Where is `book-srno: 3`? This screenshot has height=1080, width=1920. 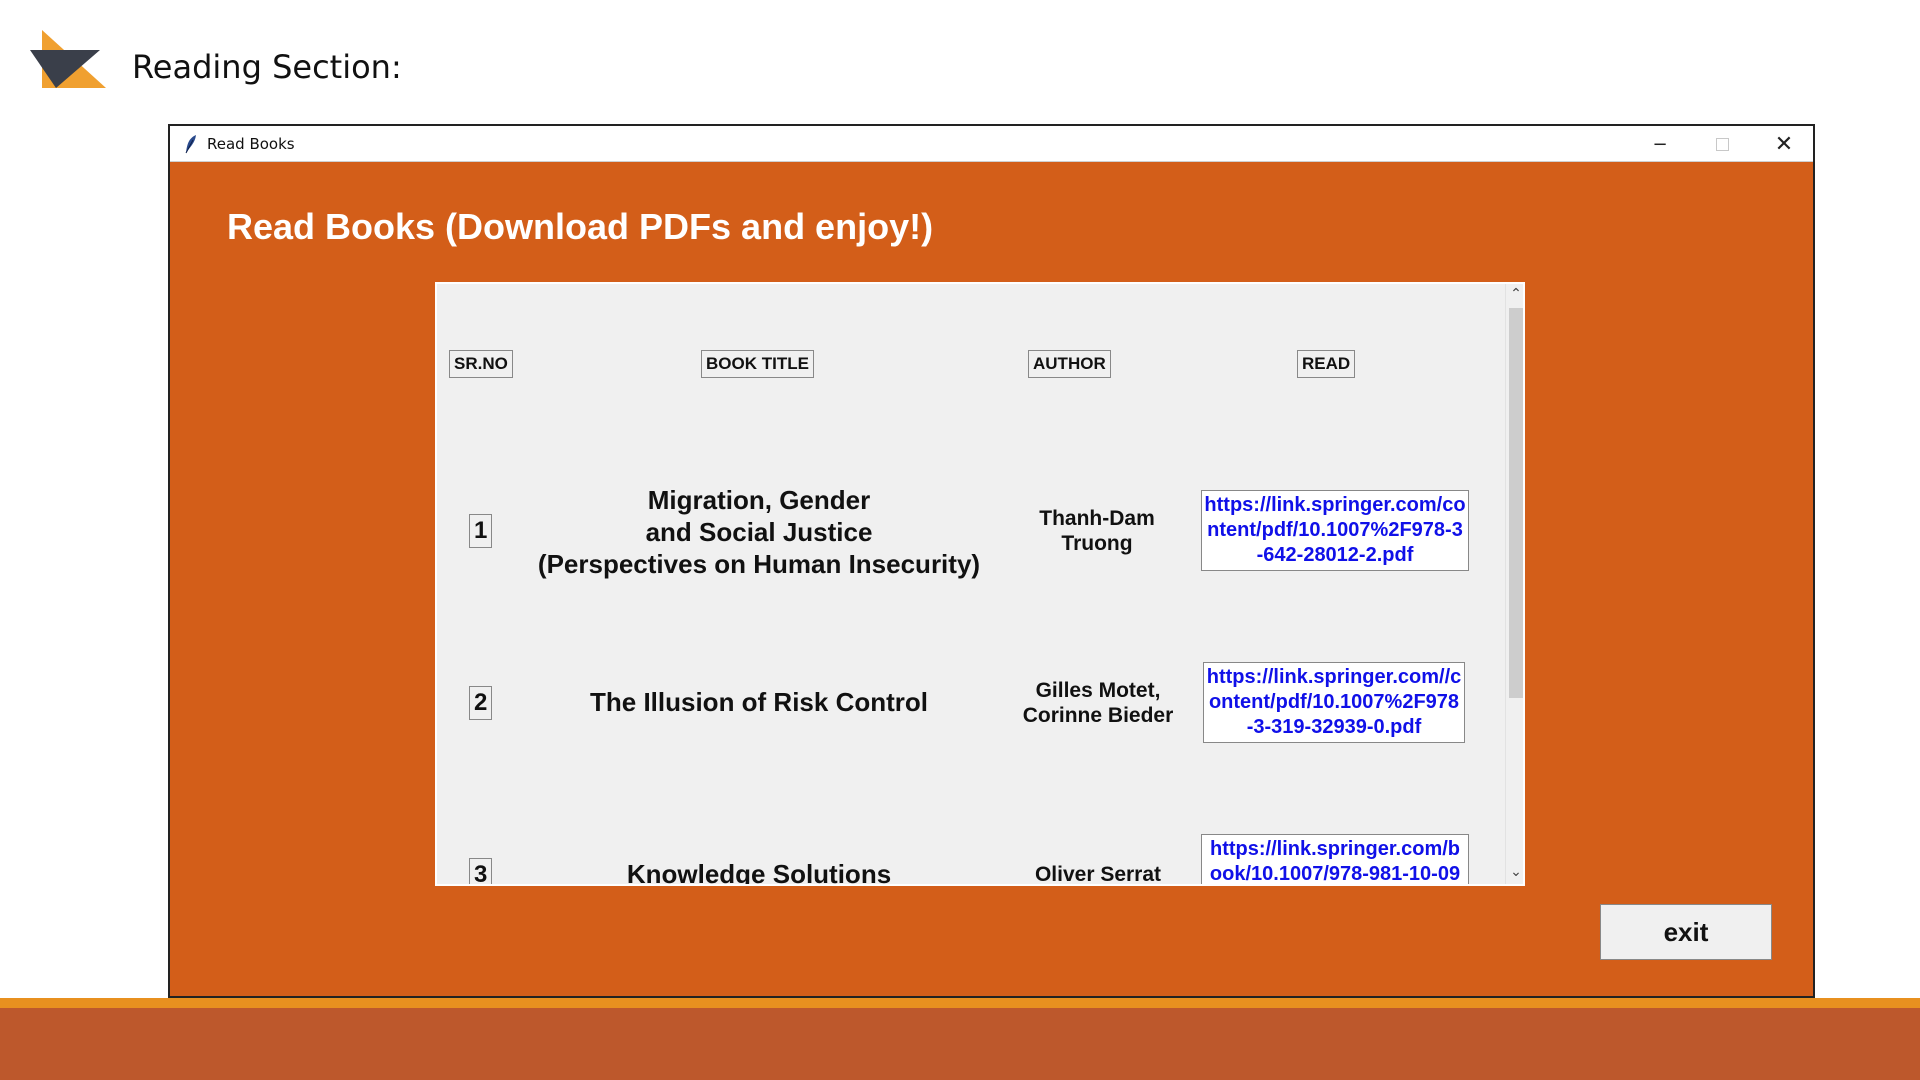
book-srno: 3 is located at coordinates (481, 871).